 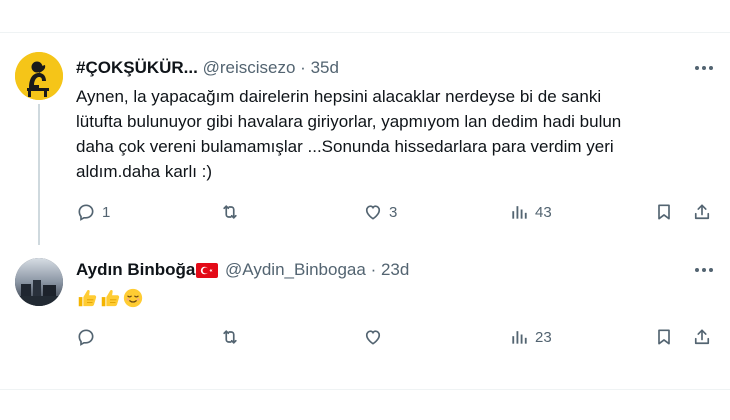 I want to click on relieved-face-emoji-icon, so click(x=133, y=298).